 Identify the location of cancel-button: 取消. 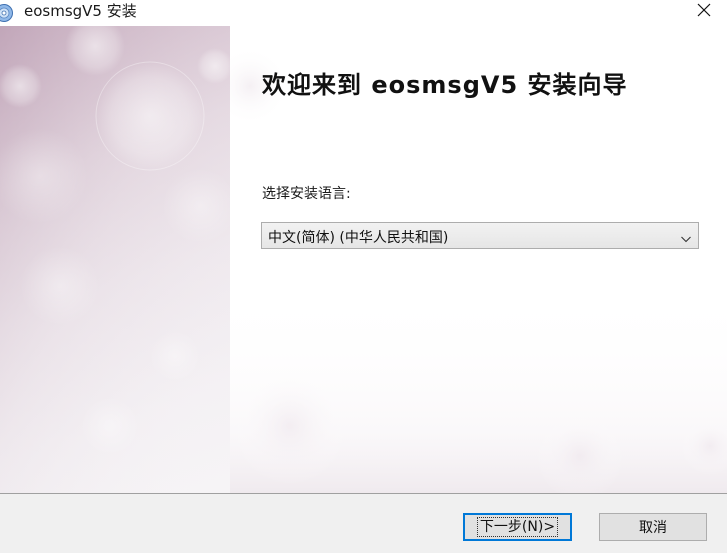
(653, 527).